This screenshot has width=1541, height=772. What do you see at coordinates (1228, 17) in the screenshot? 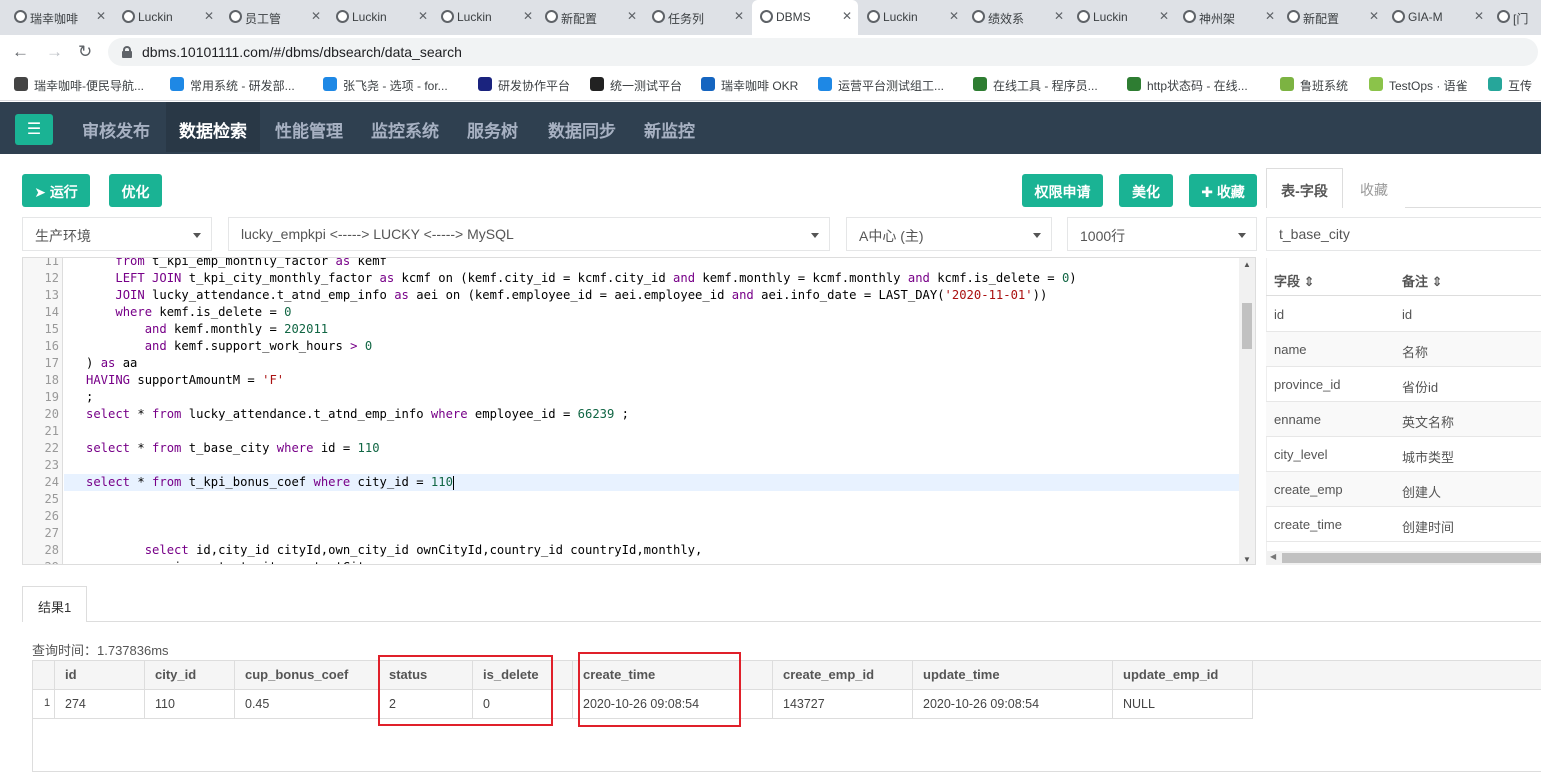
I see `browser-tab: 神州架 ✕` at bounding box center [1228, 17].